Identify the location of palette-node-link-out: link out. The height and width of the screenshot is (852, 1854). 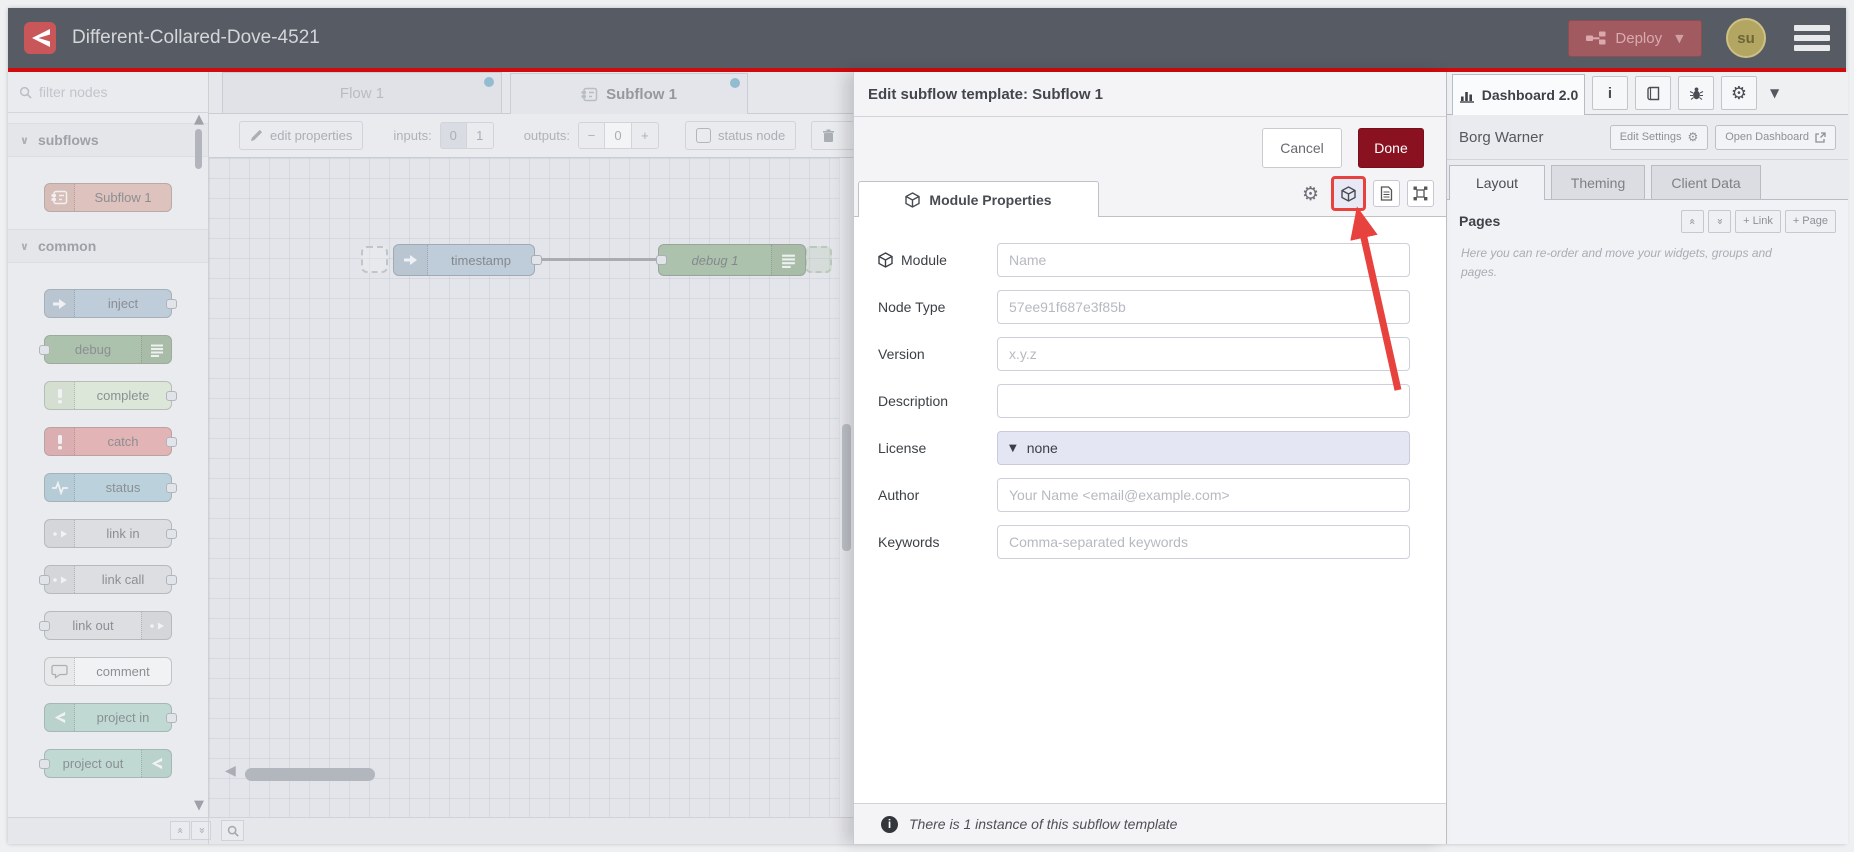
(105, 625).